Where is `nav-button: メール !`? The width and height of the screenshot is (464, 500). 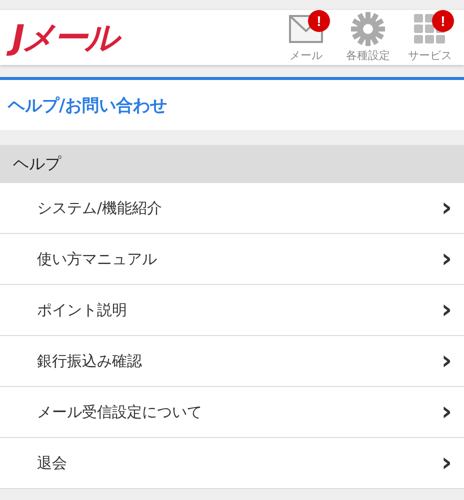 nav-button: メール ! is located at coordinates (306, 37).